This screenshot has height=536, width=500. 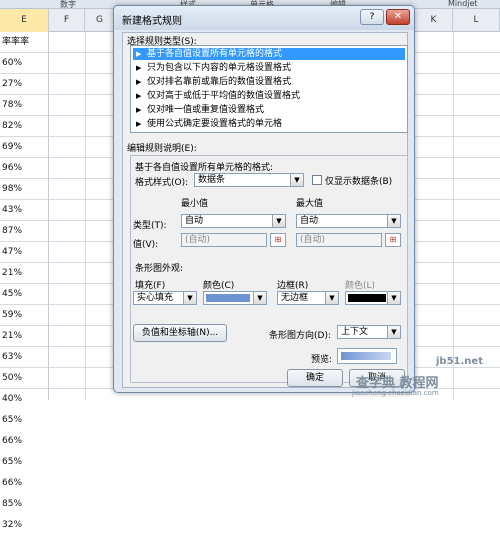 I want to click on cell-e: 率率率, so click(x=24, y=42).